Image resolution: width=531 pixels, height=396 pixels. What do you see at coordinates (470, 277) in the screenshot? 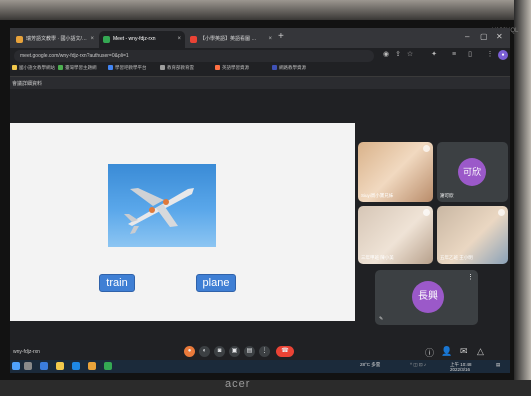
I see `more-options-icon: ⋮` at bounding box center [470, 277].